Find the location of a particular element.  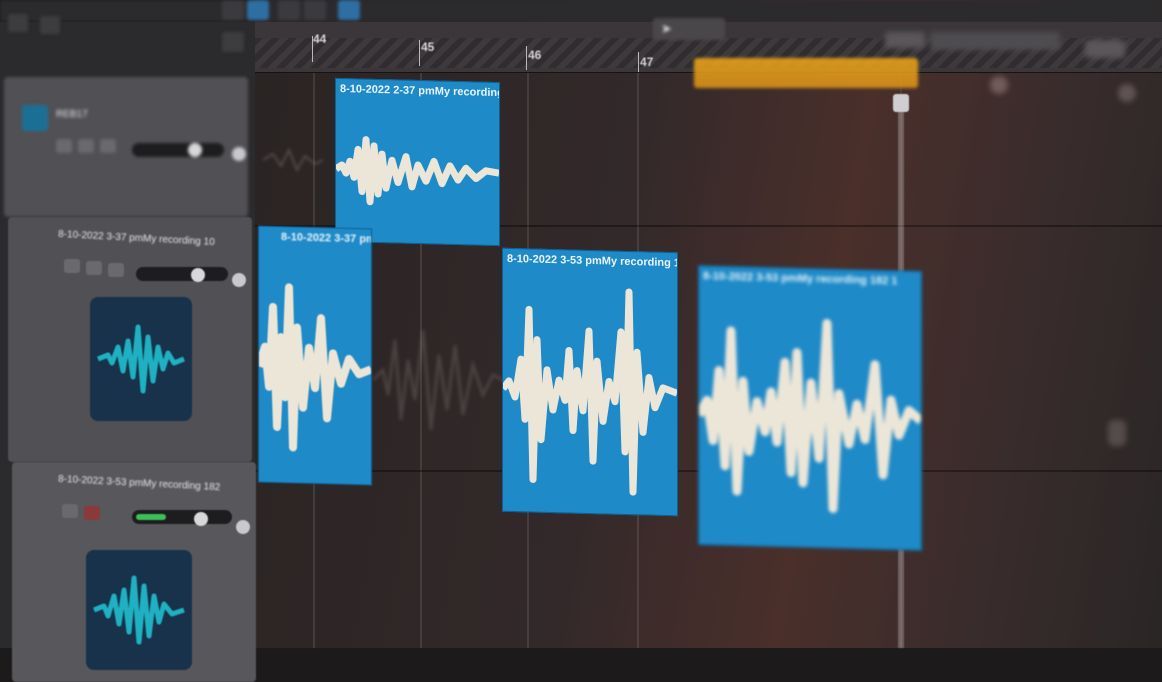

bar-number-44: 44 is located at coordinates (320, 39).